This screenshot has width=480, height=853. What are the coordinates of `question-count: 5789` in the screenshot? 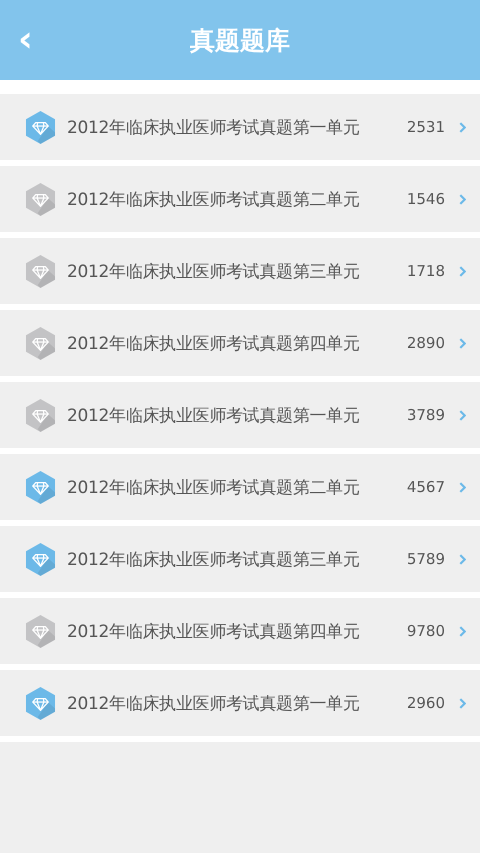 It's located at (425, 559).